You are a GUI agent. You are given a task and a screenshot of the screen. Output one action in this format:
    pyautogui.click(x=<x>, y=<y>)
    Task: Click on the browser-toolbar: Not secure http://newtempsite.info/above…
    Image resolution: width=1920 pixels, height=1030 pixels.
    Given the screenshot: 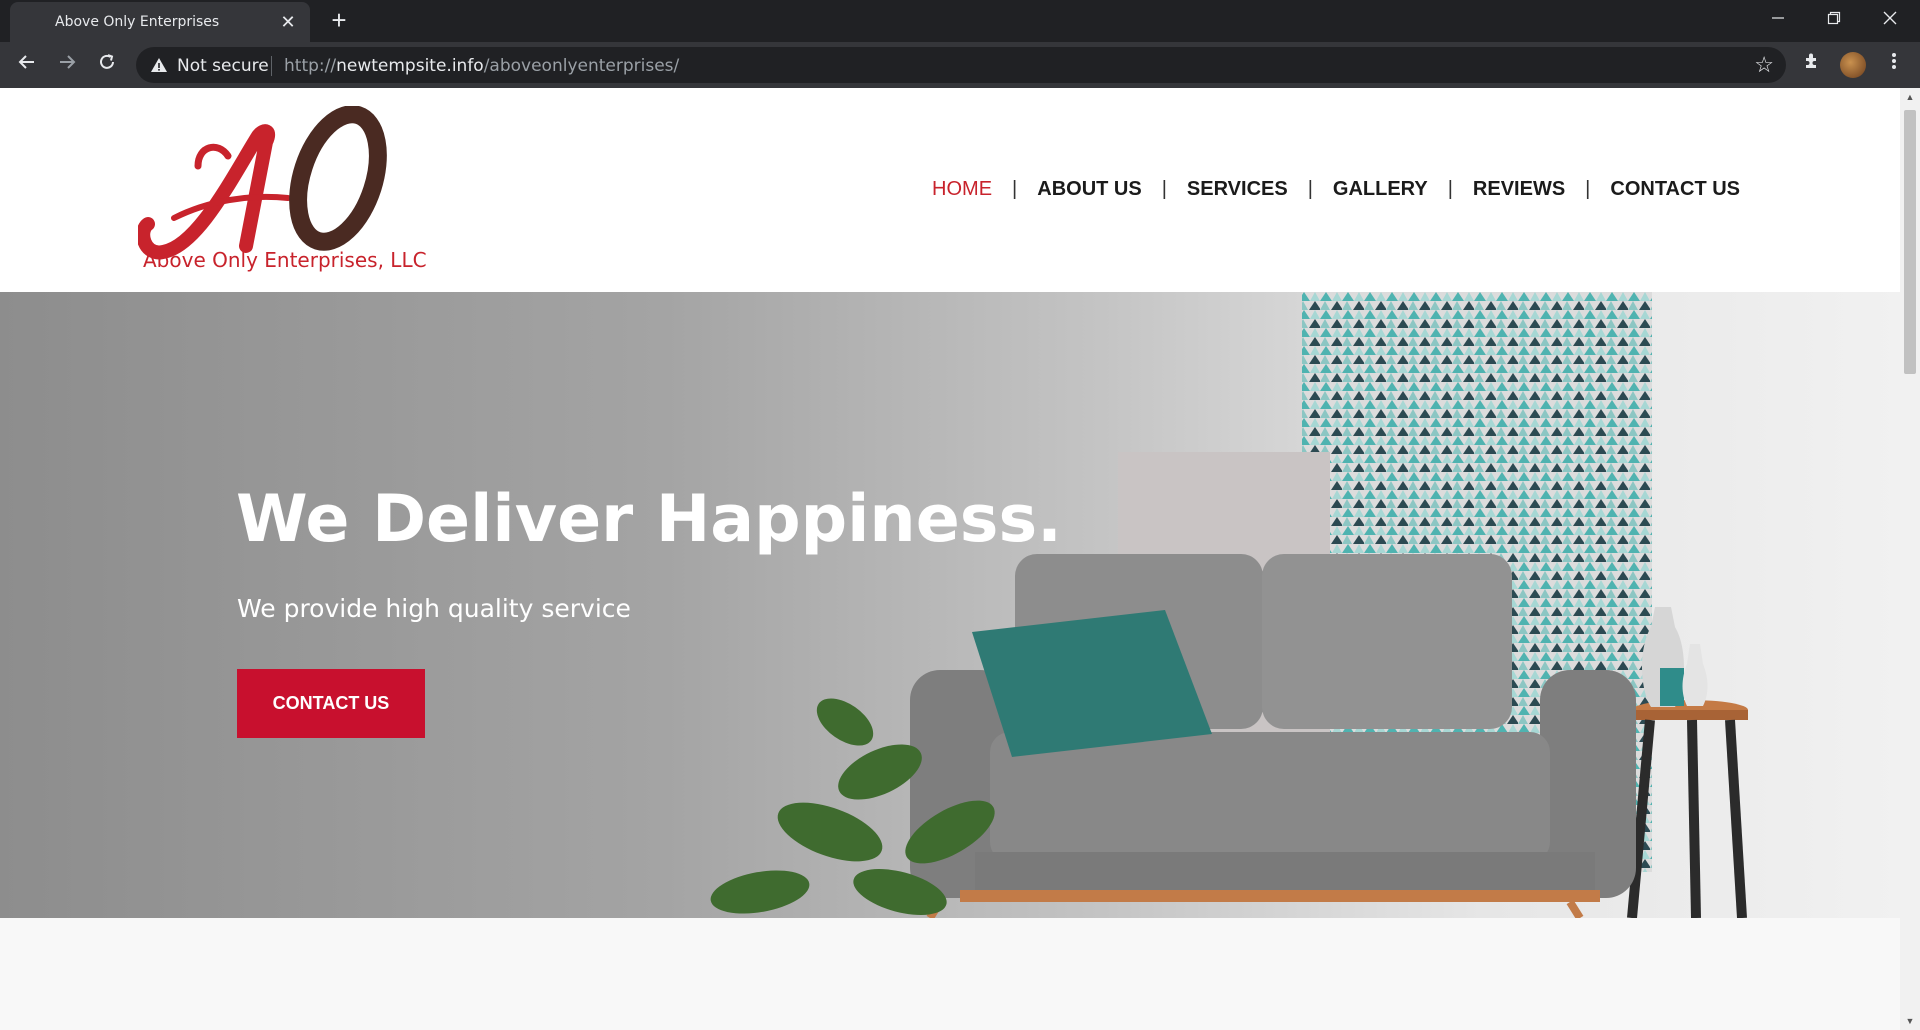 What is the action you would take?
    pyautogui.click(x=960, y=65)
    